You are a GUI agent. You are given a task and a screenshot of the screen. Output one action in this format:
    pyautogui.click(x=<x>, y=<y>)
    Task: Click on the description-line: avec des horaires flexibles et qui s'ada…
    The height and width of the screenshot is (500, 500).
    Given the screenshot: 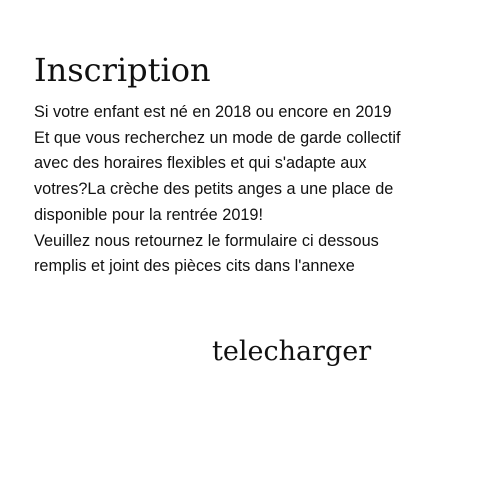 What is the action you would take?
    pyautogui.click(x=200, y=163)
    